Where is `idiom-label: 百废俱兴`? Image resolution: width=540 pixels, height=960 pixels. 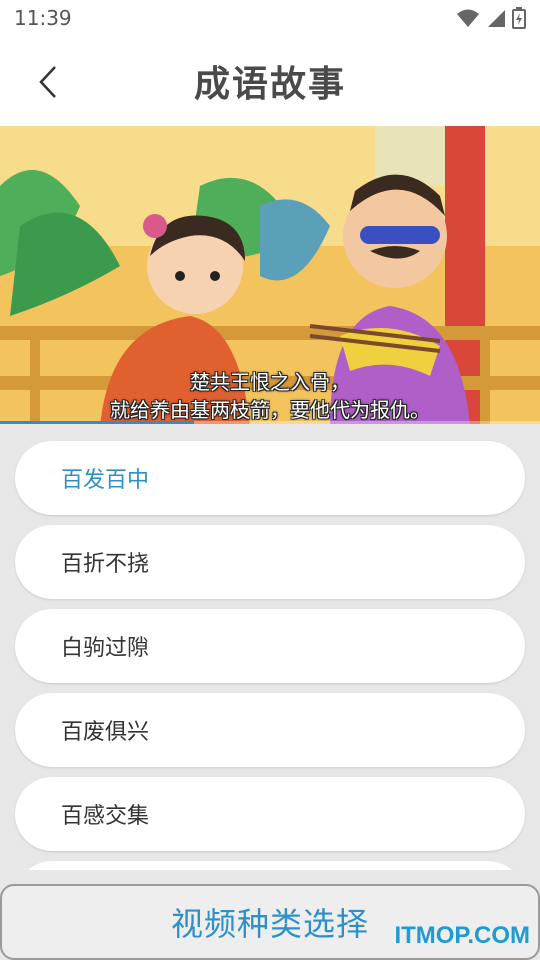
idiom-label: 百废俱兴 is located at coordinates (105, 732).